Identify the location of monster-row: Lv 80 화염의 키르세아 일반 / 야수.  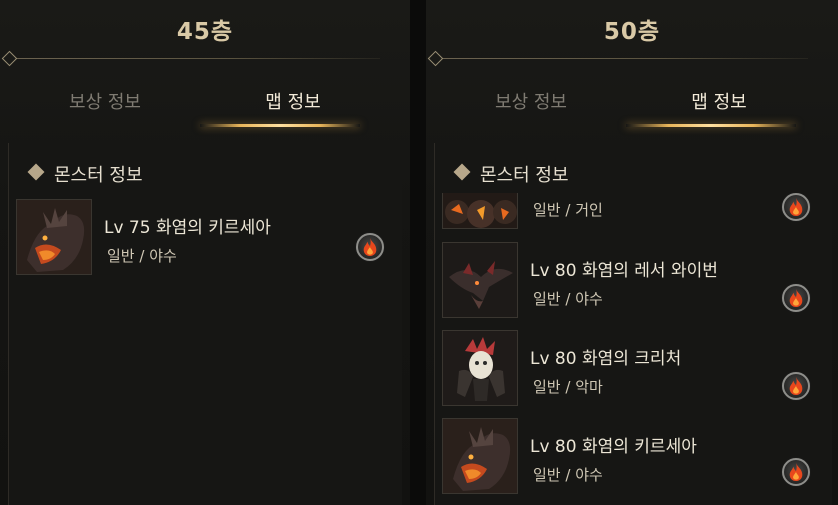
(633, 456).